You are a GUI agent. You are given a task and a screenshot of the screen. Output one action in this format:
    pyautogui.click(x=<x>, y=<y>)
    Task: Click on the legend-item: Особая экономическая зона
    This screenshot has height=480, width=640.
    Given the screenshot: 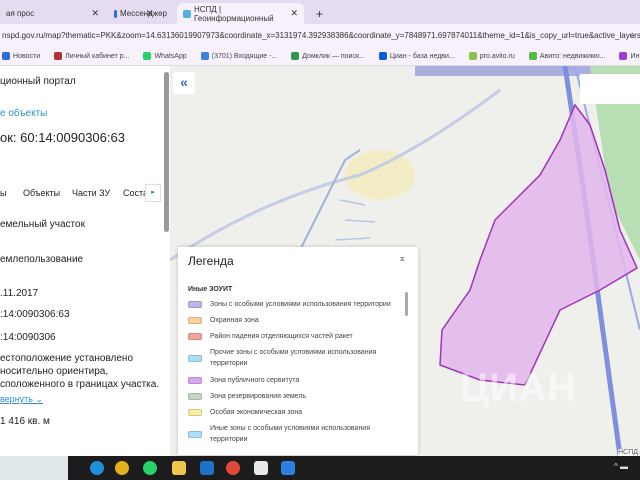 What is the action you would take?
    pyautogui.click(x=293, y=412)
    